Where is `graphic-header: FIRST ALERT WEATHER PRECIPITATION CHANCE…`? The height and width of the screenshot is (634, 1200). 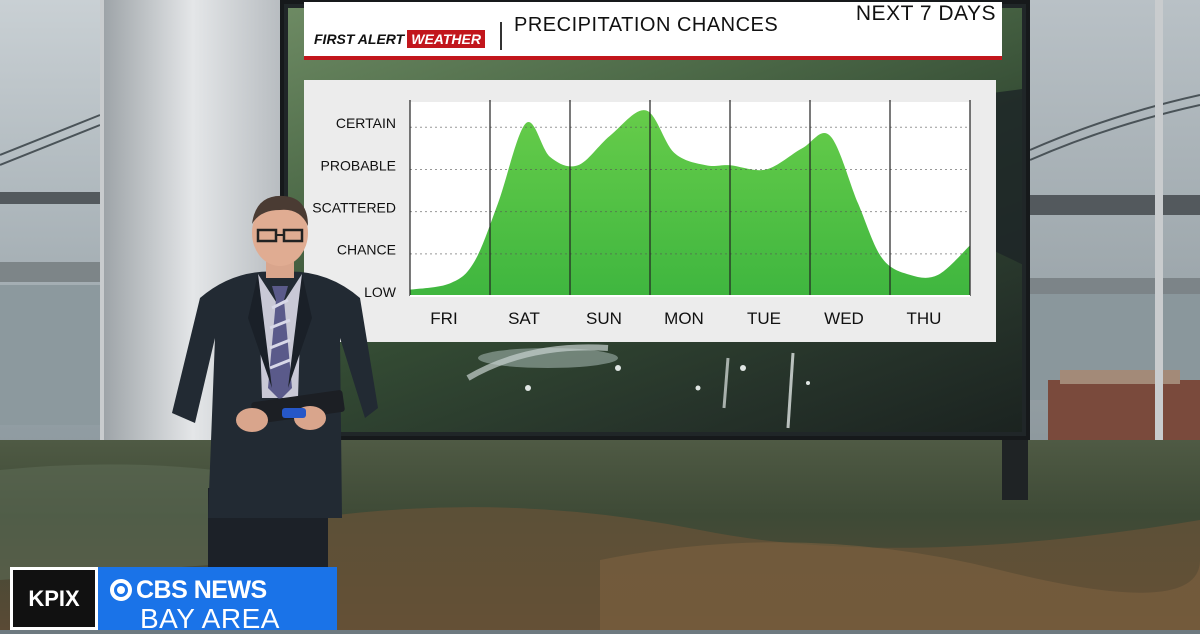
graphic-header: FIRST ALERT WEATHER PRECIPITATION CHANCE… is located at coordinates (653, 31).